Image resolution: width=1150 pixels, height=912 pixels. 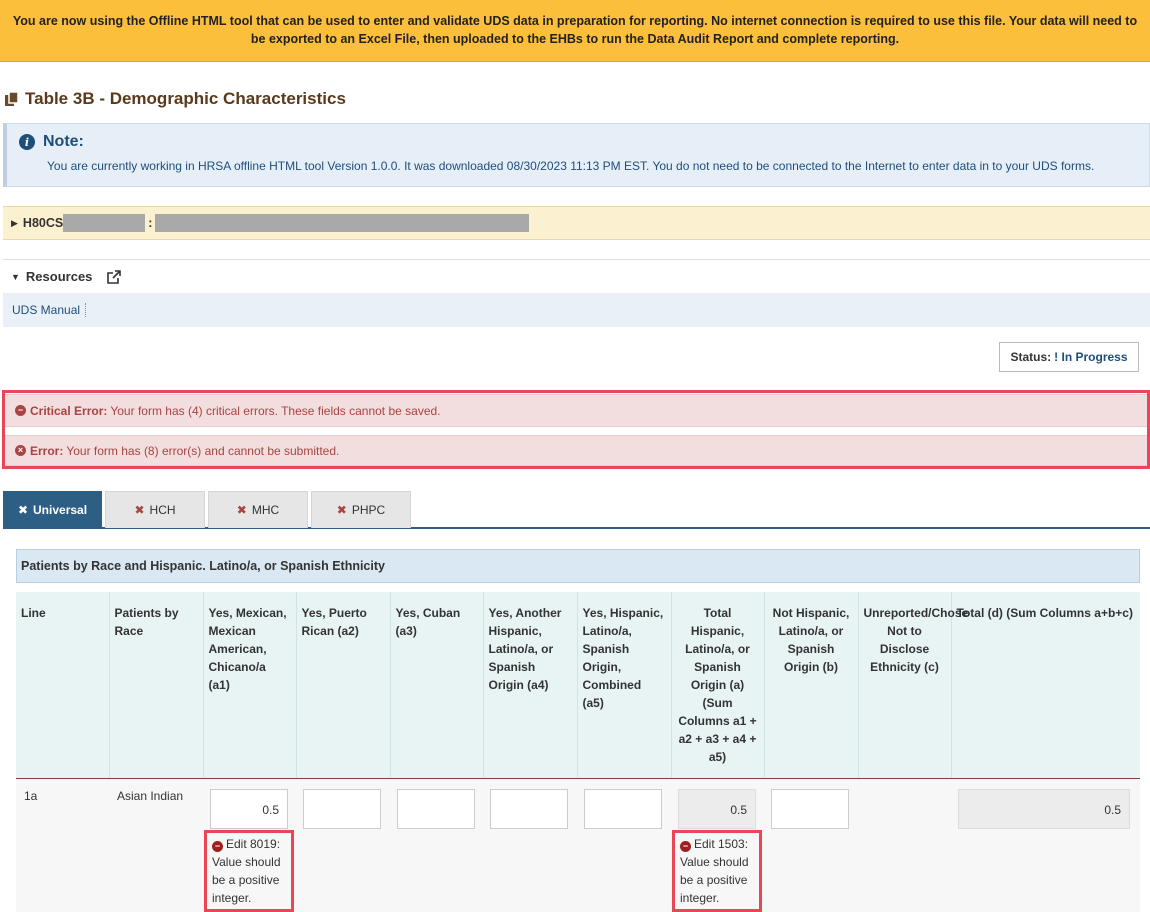 What do you see at coordinates (810, 808) in the screenshot?
I see `b-input` at bounding box center [810, 808].